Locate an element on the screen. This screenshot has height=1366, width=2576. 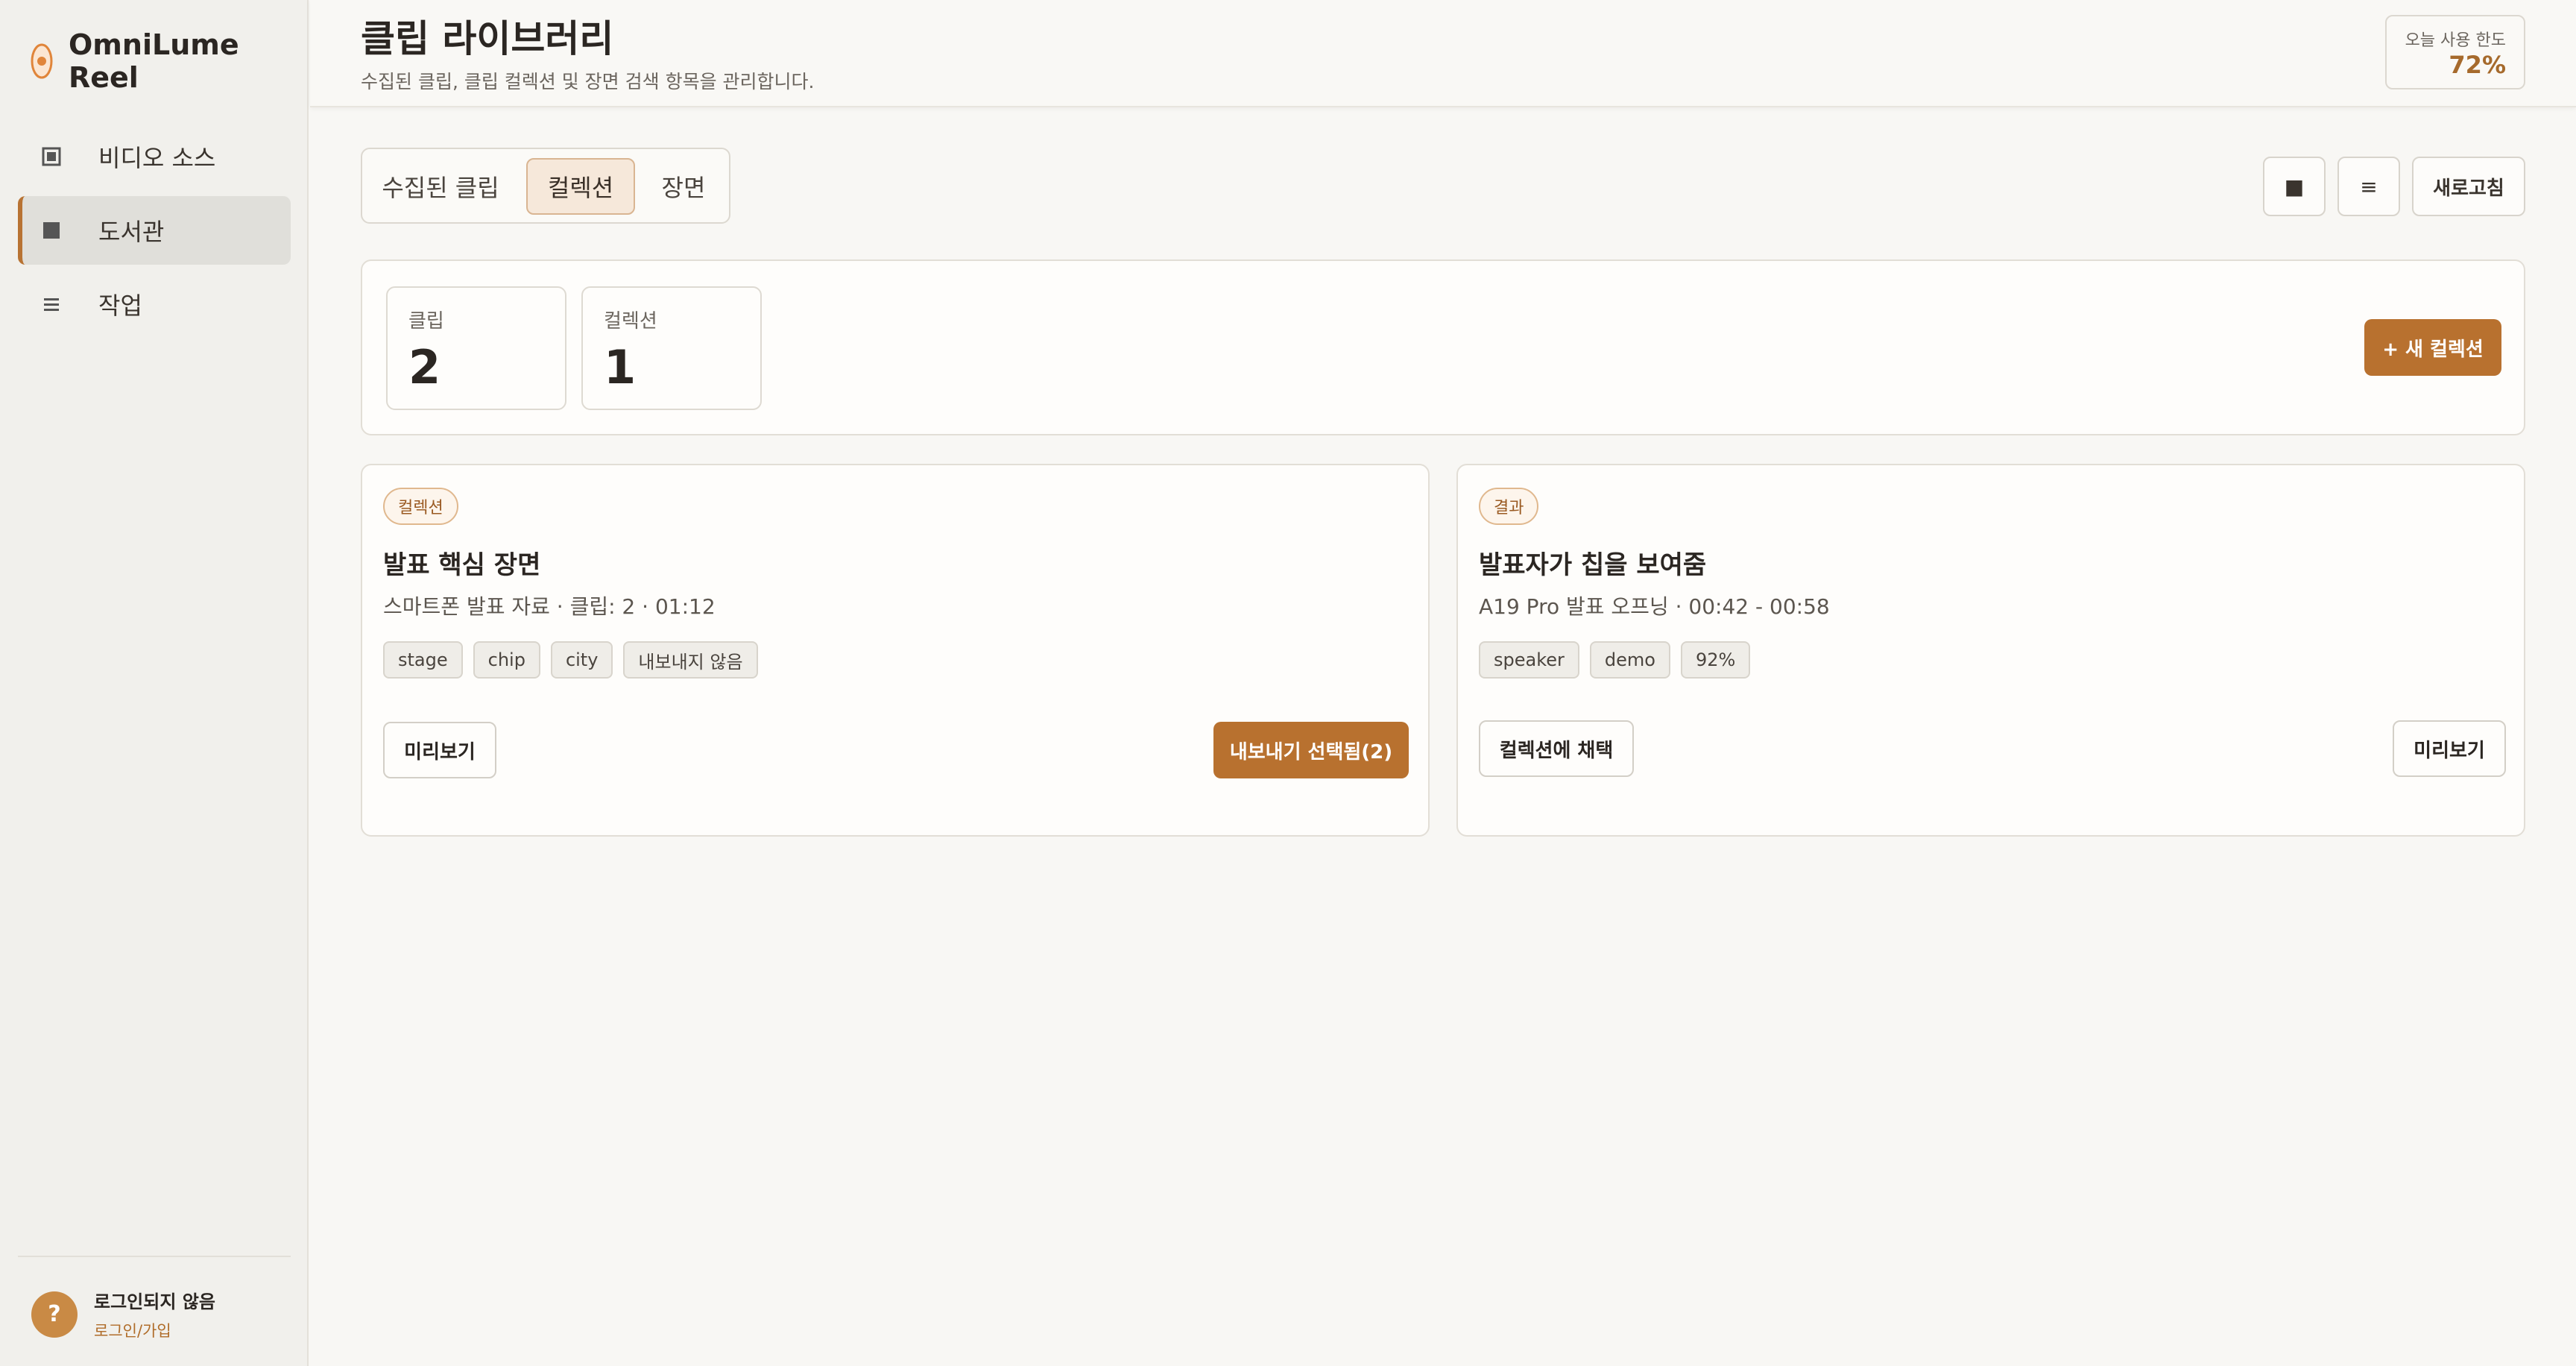
clips-stat-card: 클립 2 is located at coordinates (476, 348).